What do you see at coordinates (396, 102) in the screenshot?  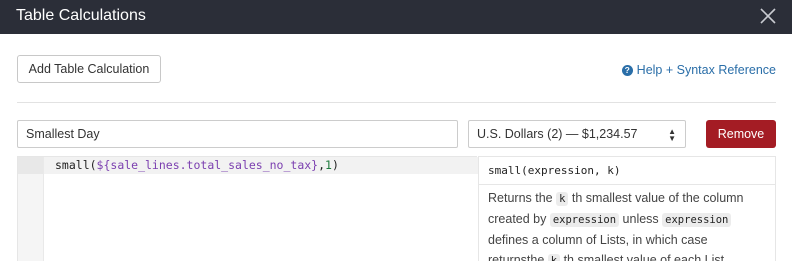 I see `divider` at bounding box center [396, 102].